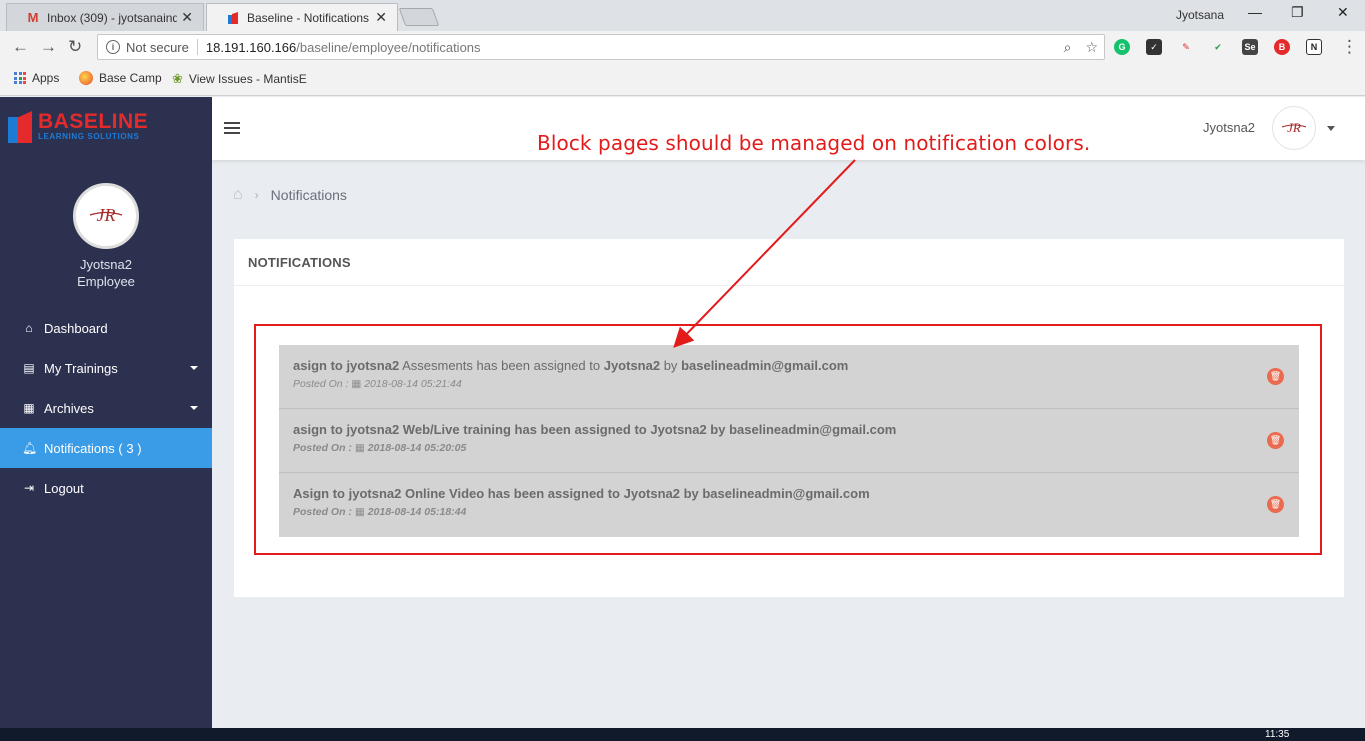 The image size is (1365, 741). I want to click on sidebar-item-archives: ▦ Archives, so click(106, 408).